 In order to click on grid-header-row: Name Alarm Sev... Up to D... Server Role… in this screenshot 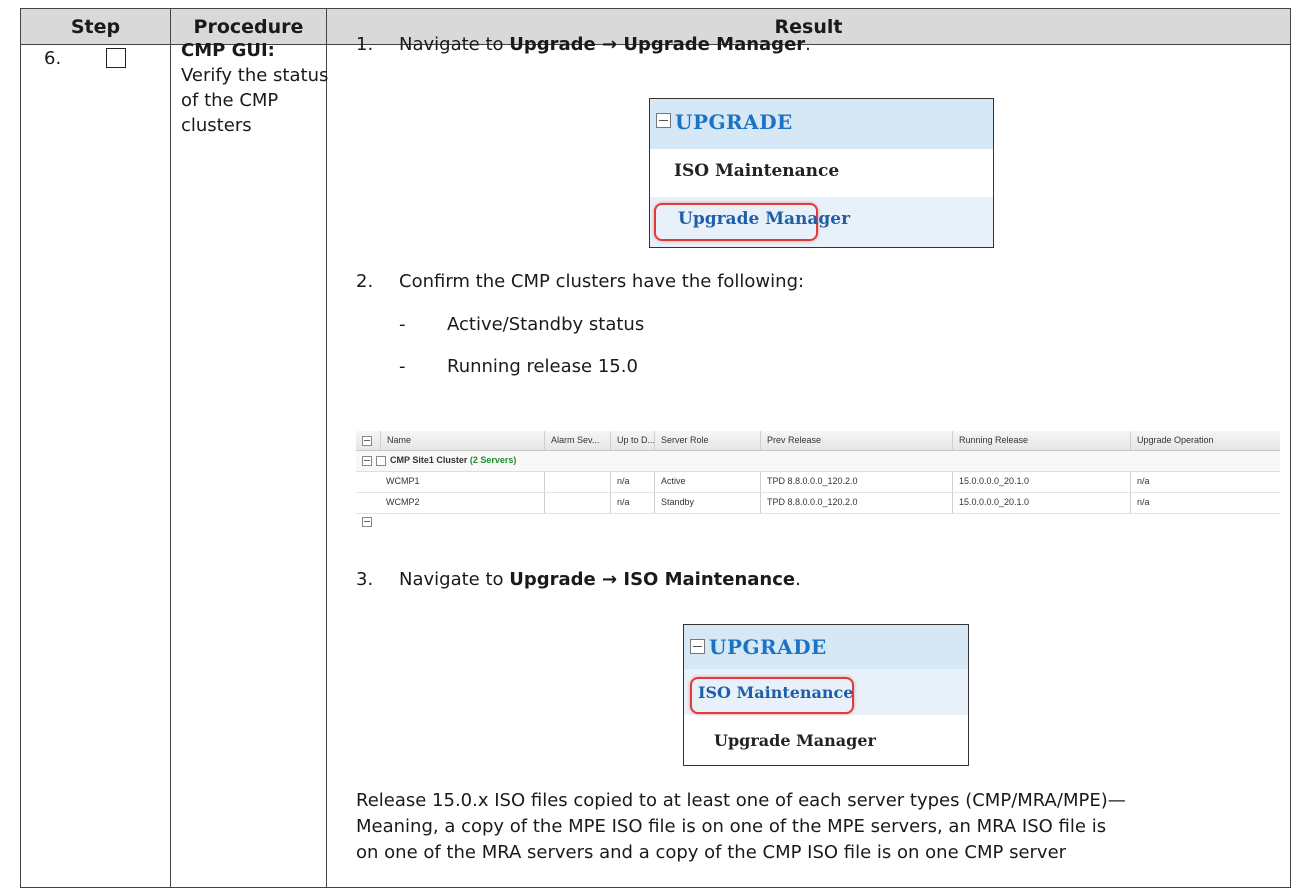, I will do `click(818, 441)`.